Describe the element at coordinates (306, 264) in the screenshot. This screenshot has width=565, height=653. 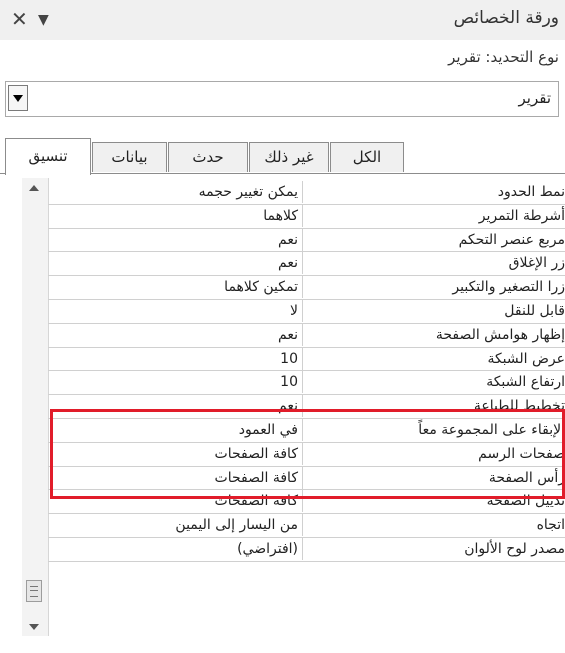
I see `property-row: نعم زر الإغلاق` at that location.